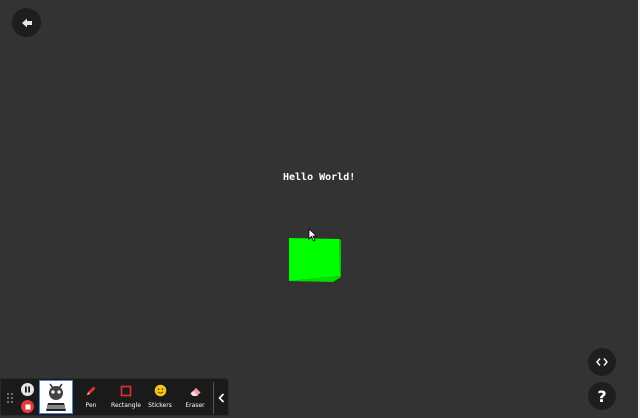  What do you see at coordinates (213, 398) in the screenshot?
I see `toolbar-divider` at bounding box center [213, 398].